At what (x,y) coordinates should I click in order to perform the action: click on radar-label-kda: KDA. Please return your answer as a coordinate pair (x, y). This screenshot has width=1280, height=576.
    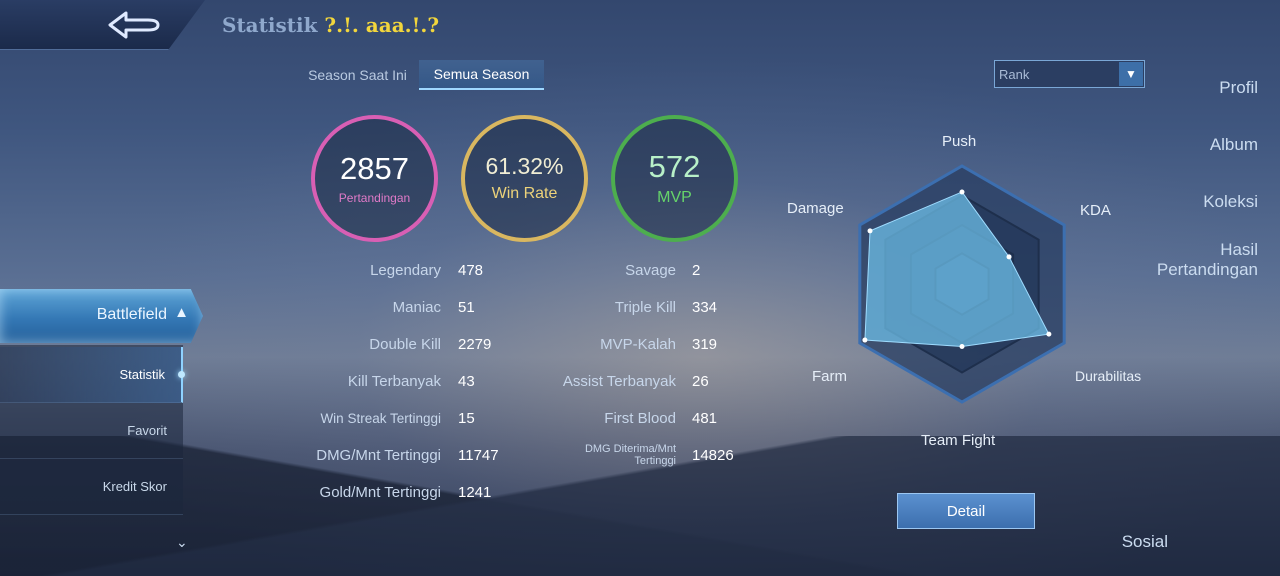
    Looking at the image, I should click on (1095, 210).